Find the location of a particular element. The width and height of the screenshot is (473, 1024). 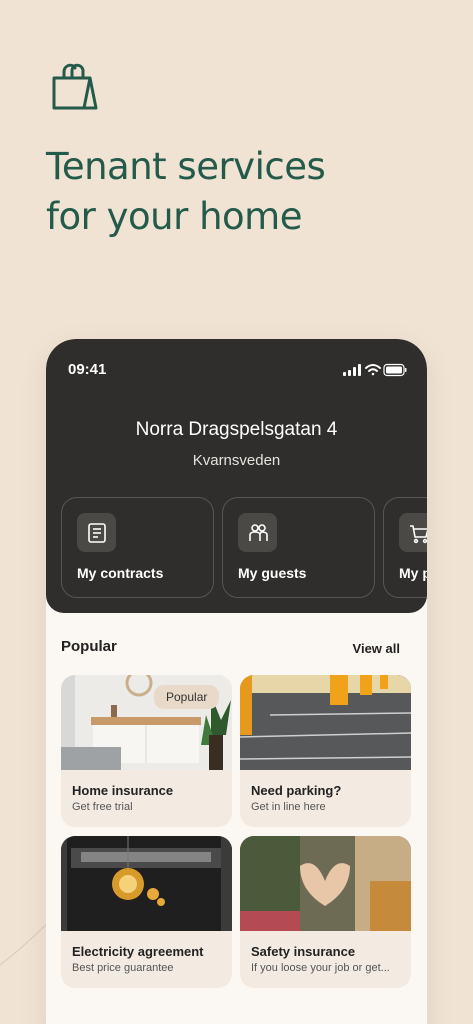

quick-action-my-contracts: My contracts is located at coordinates (137, 547).